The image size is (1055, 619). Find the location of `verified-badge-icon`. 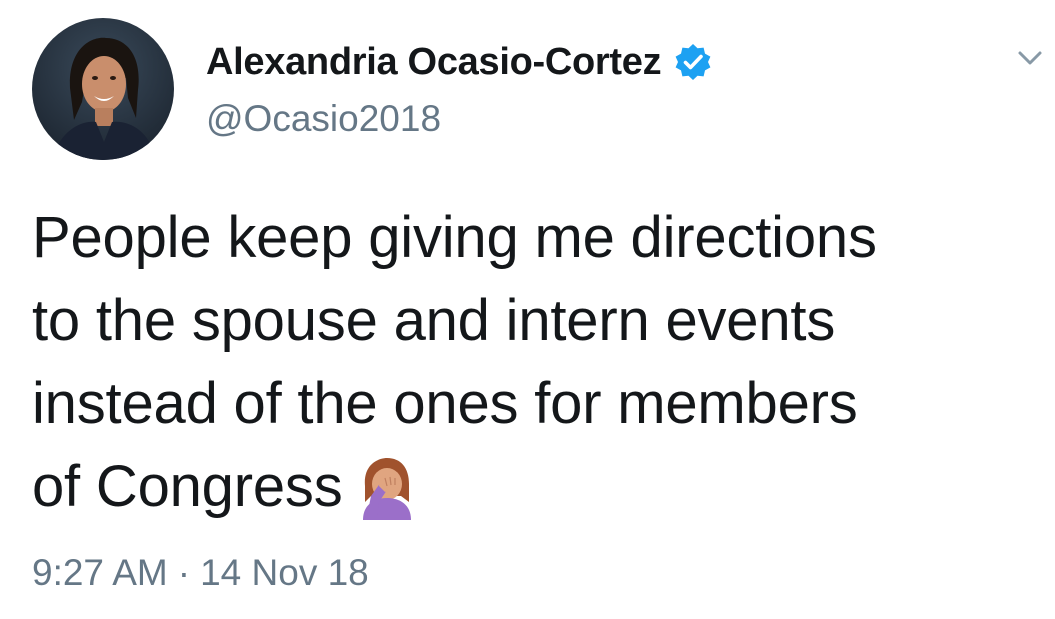

verified-badge-icon is located at coordinates (693, 62).